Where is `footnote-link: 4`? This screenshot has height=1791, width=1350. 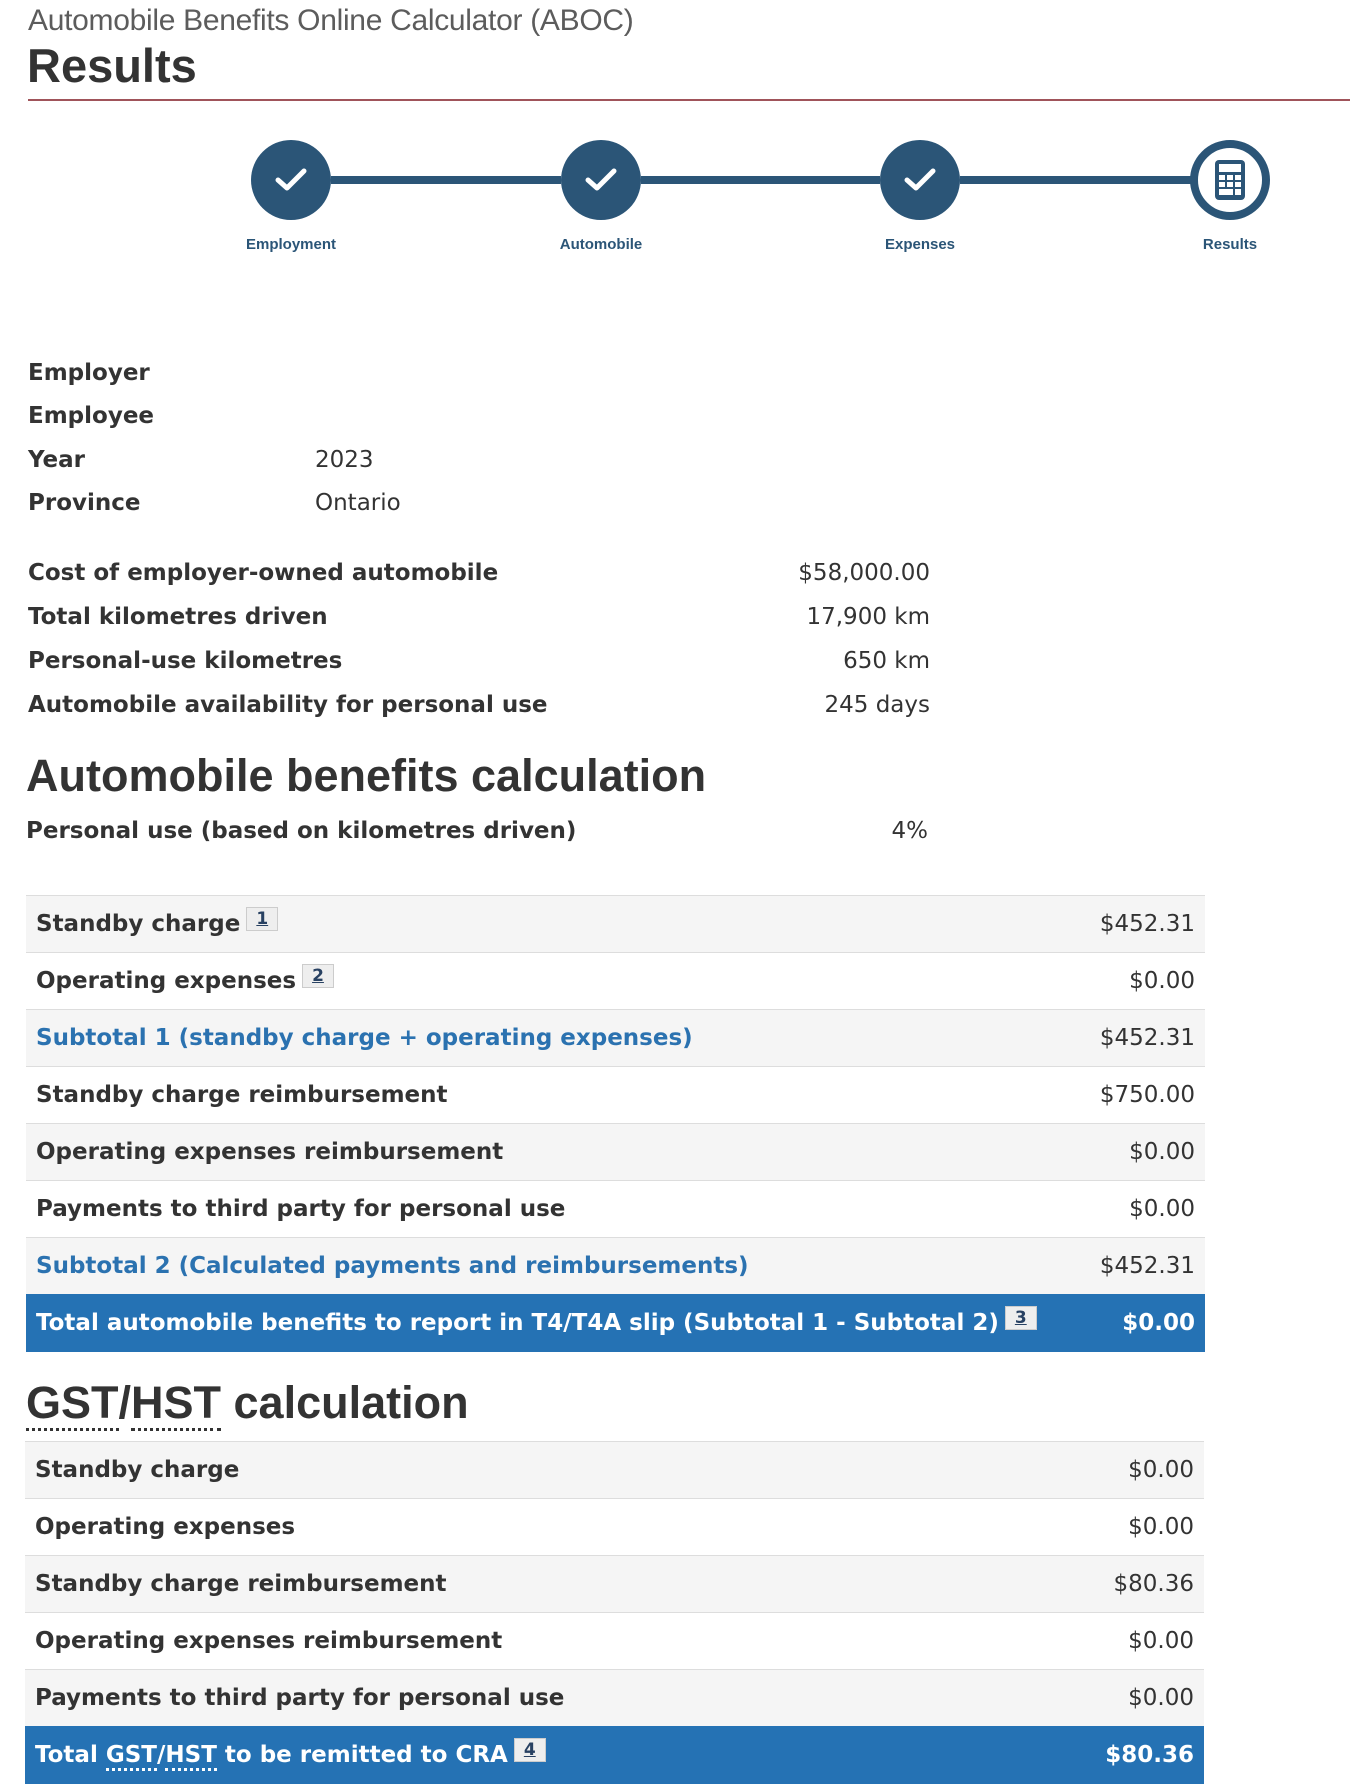 footnote-link: 4 is located at coordinates (530, 1750).